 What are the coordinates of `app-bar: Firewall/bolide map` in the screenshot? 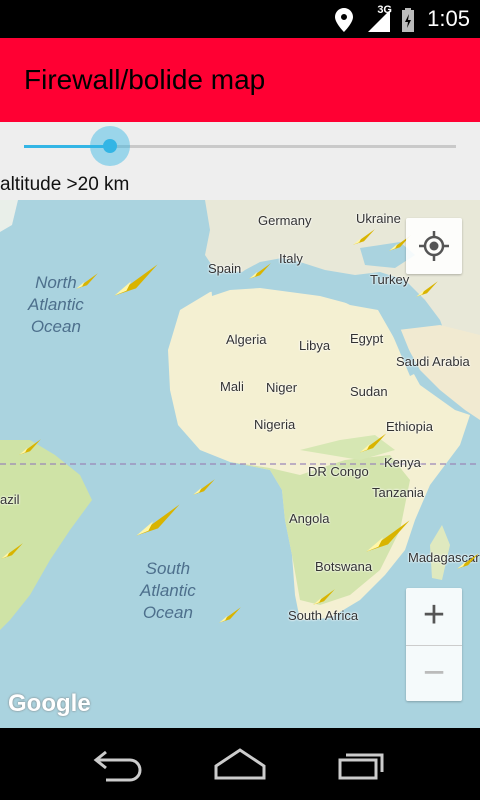 It's located at (240, 80).